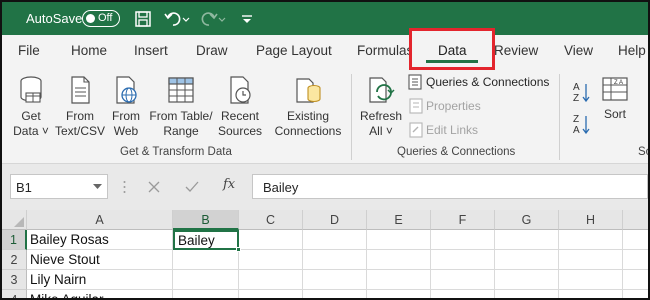  I want to click on cell-i2, so click(635, 260).